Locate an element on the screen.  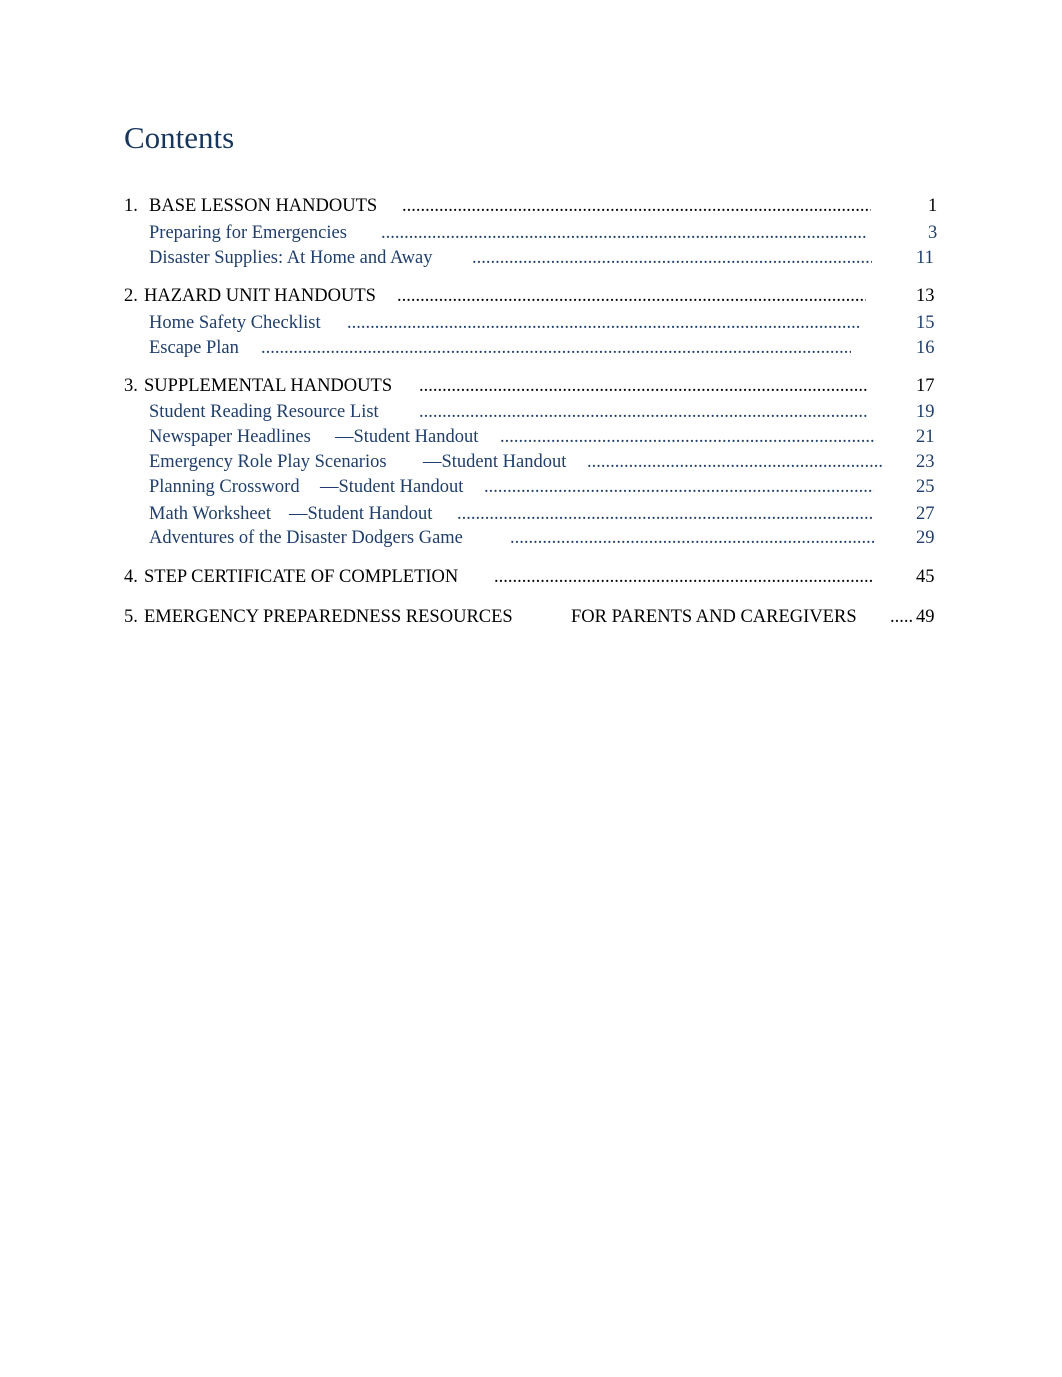
entry-number: 1. is located at coordinates (131, 206).